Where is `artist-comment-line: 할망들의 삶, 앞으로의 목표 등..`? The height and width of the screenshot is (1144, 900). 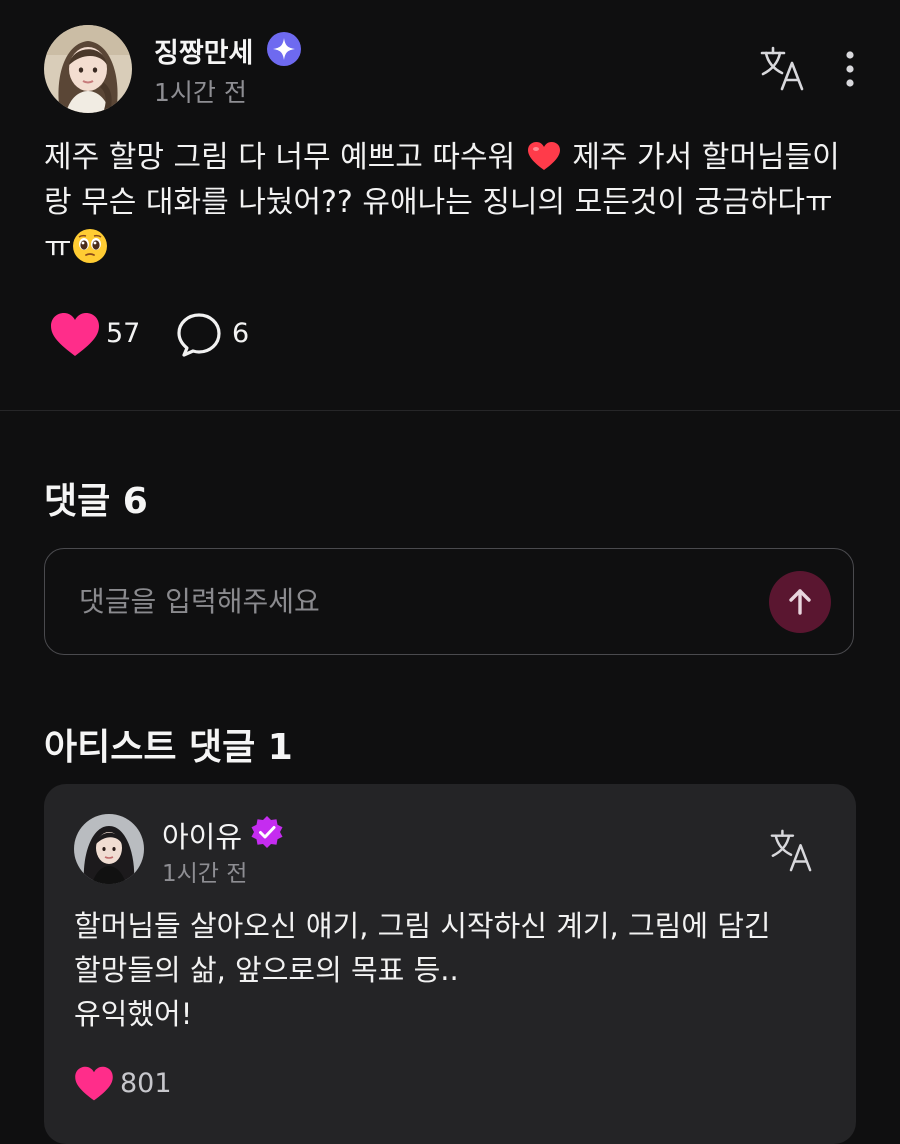
artist-comment-line: 할망들의 삶, 앞으로의 목표 등.. is located at coordinates (266, 970).